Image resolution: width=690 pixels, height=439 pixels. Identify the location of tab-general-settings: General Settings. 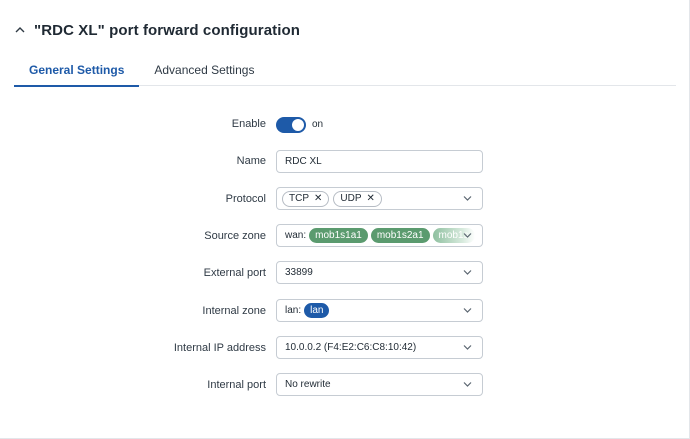
(77, 71).